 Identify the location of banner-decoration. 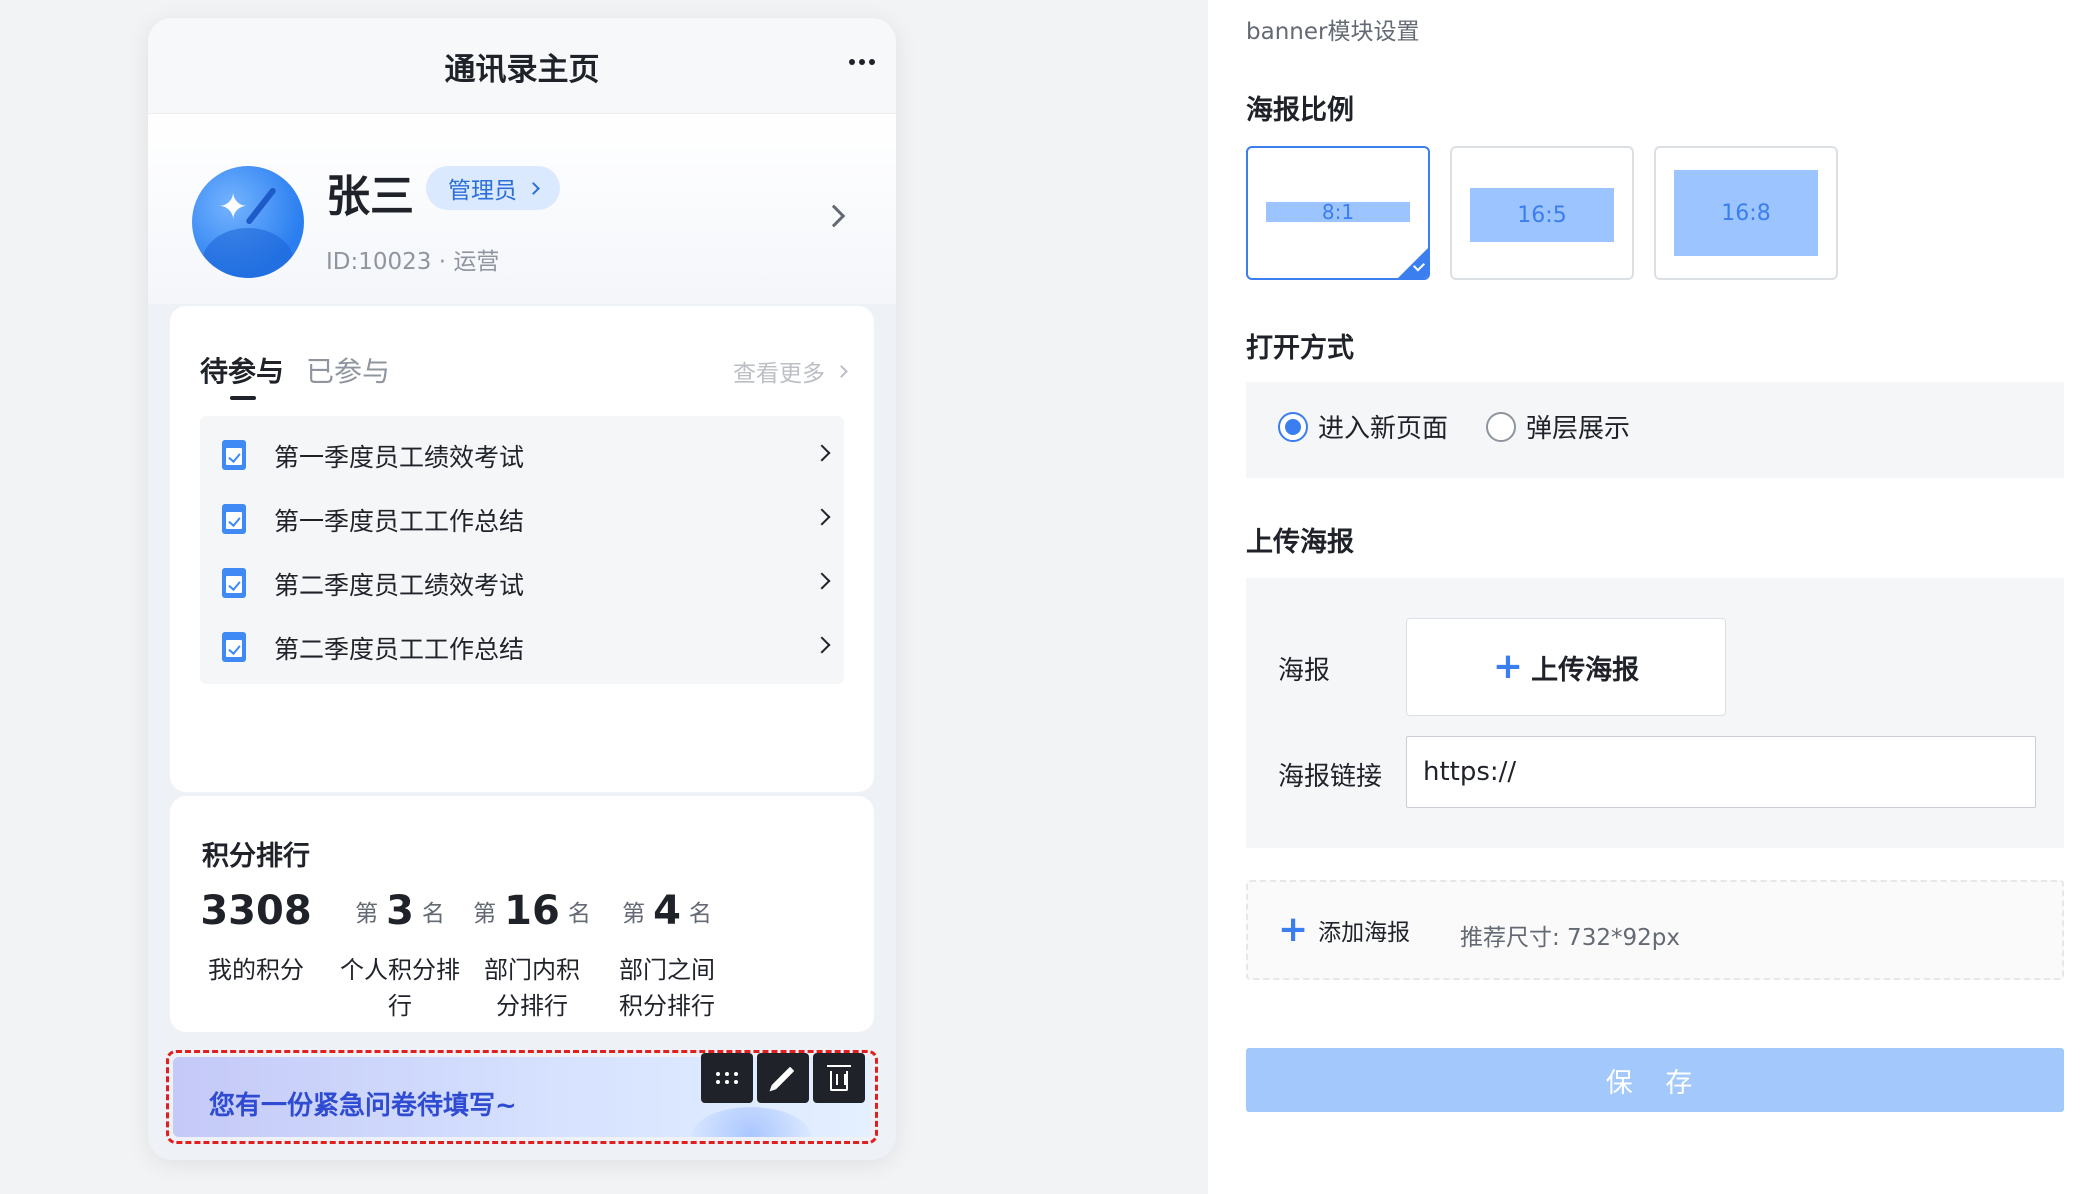
(751, 1122).